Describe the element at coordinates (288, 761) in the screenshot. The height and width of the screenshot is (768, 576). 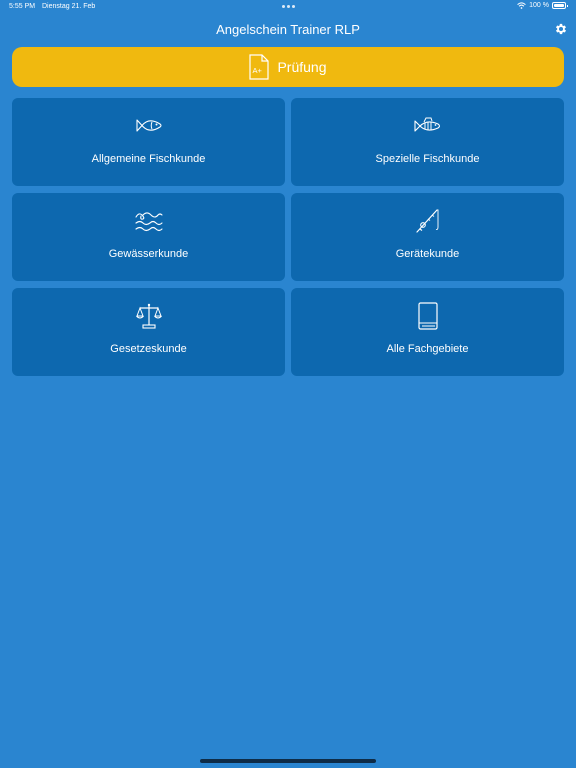
I see `home-indicator` at that location.